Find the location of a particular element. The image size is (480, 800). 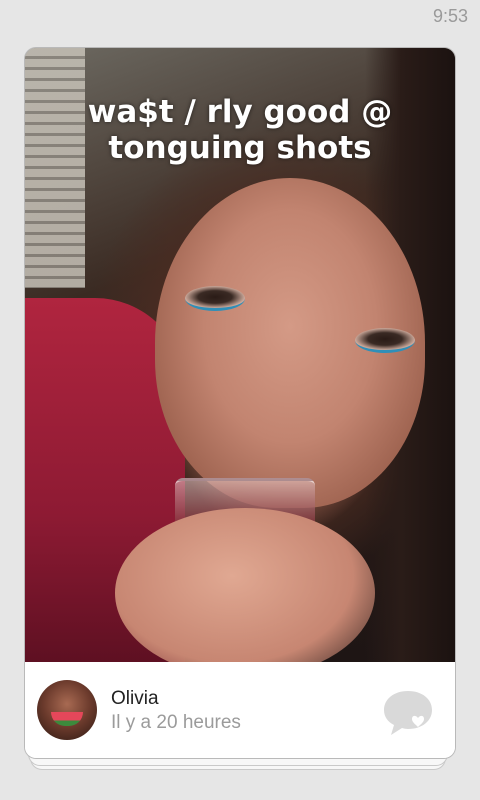

post-footer: Olivia Il y a 20 heures is located at coordinates (240, 710).